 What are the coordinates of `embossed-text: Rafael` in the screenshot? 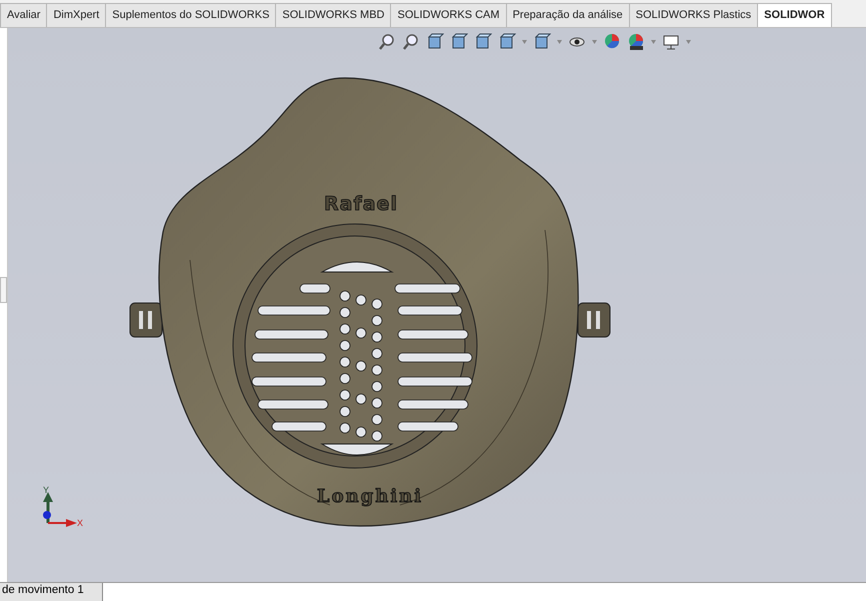 It's located at (361, 204).